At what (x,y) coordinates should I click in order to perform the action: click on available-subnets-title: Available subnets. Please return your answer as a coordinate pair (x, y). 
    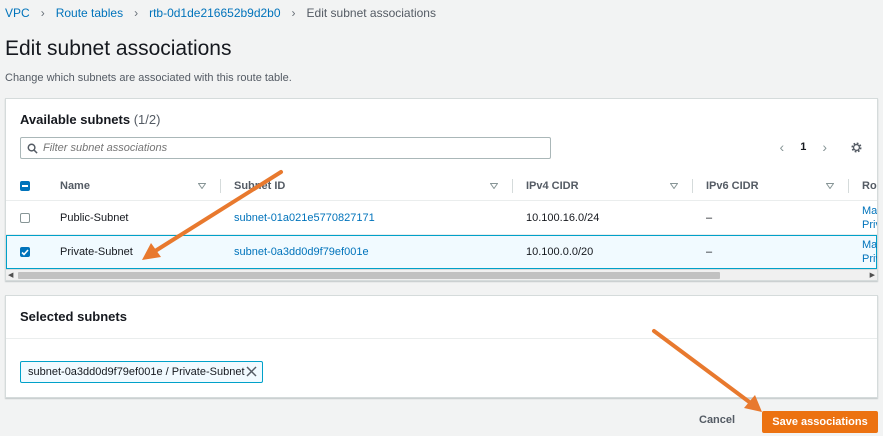
    Looking at the image, I should click on (75, 119).